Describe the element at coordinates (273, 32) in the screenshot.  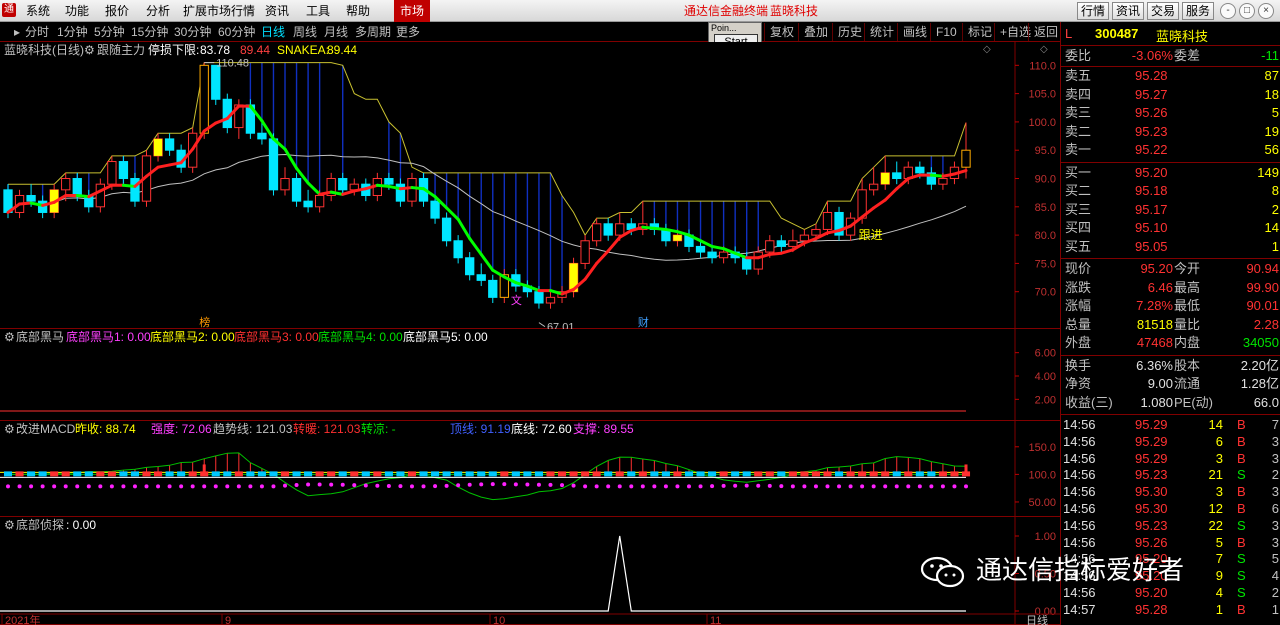
I see `period-tab-6: 日线` at that location.